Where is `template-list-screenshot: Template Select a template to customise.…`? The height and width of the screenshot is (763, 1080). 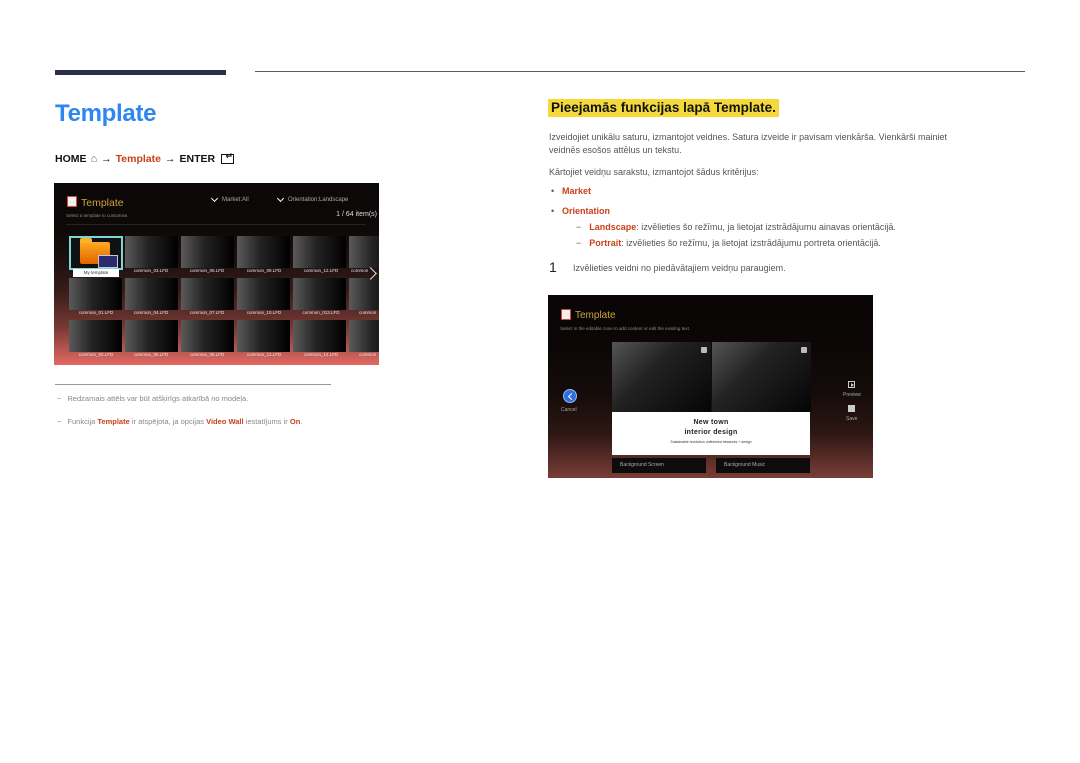
template-list-screenshot: Template Select a template to customise.… is located at coordinates (216, 274).